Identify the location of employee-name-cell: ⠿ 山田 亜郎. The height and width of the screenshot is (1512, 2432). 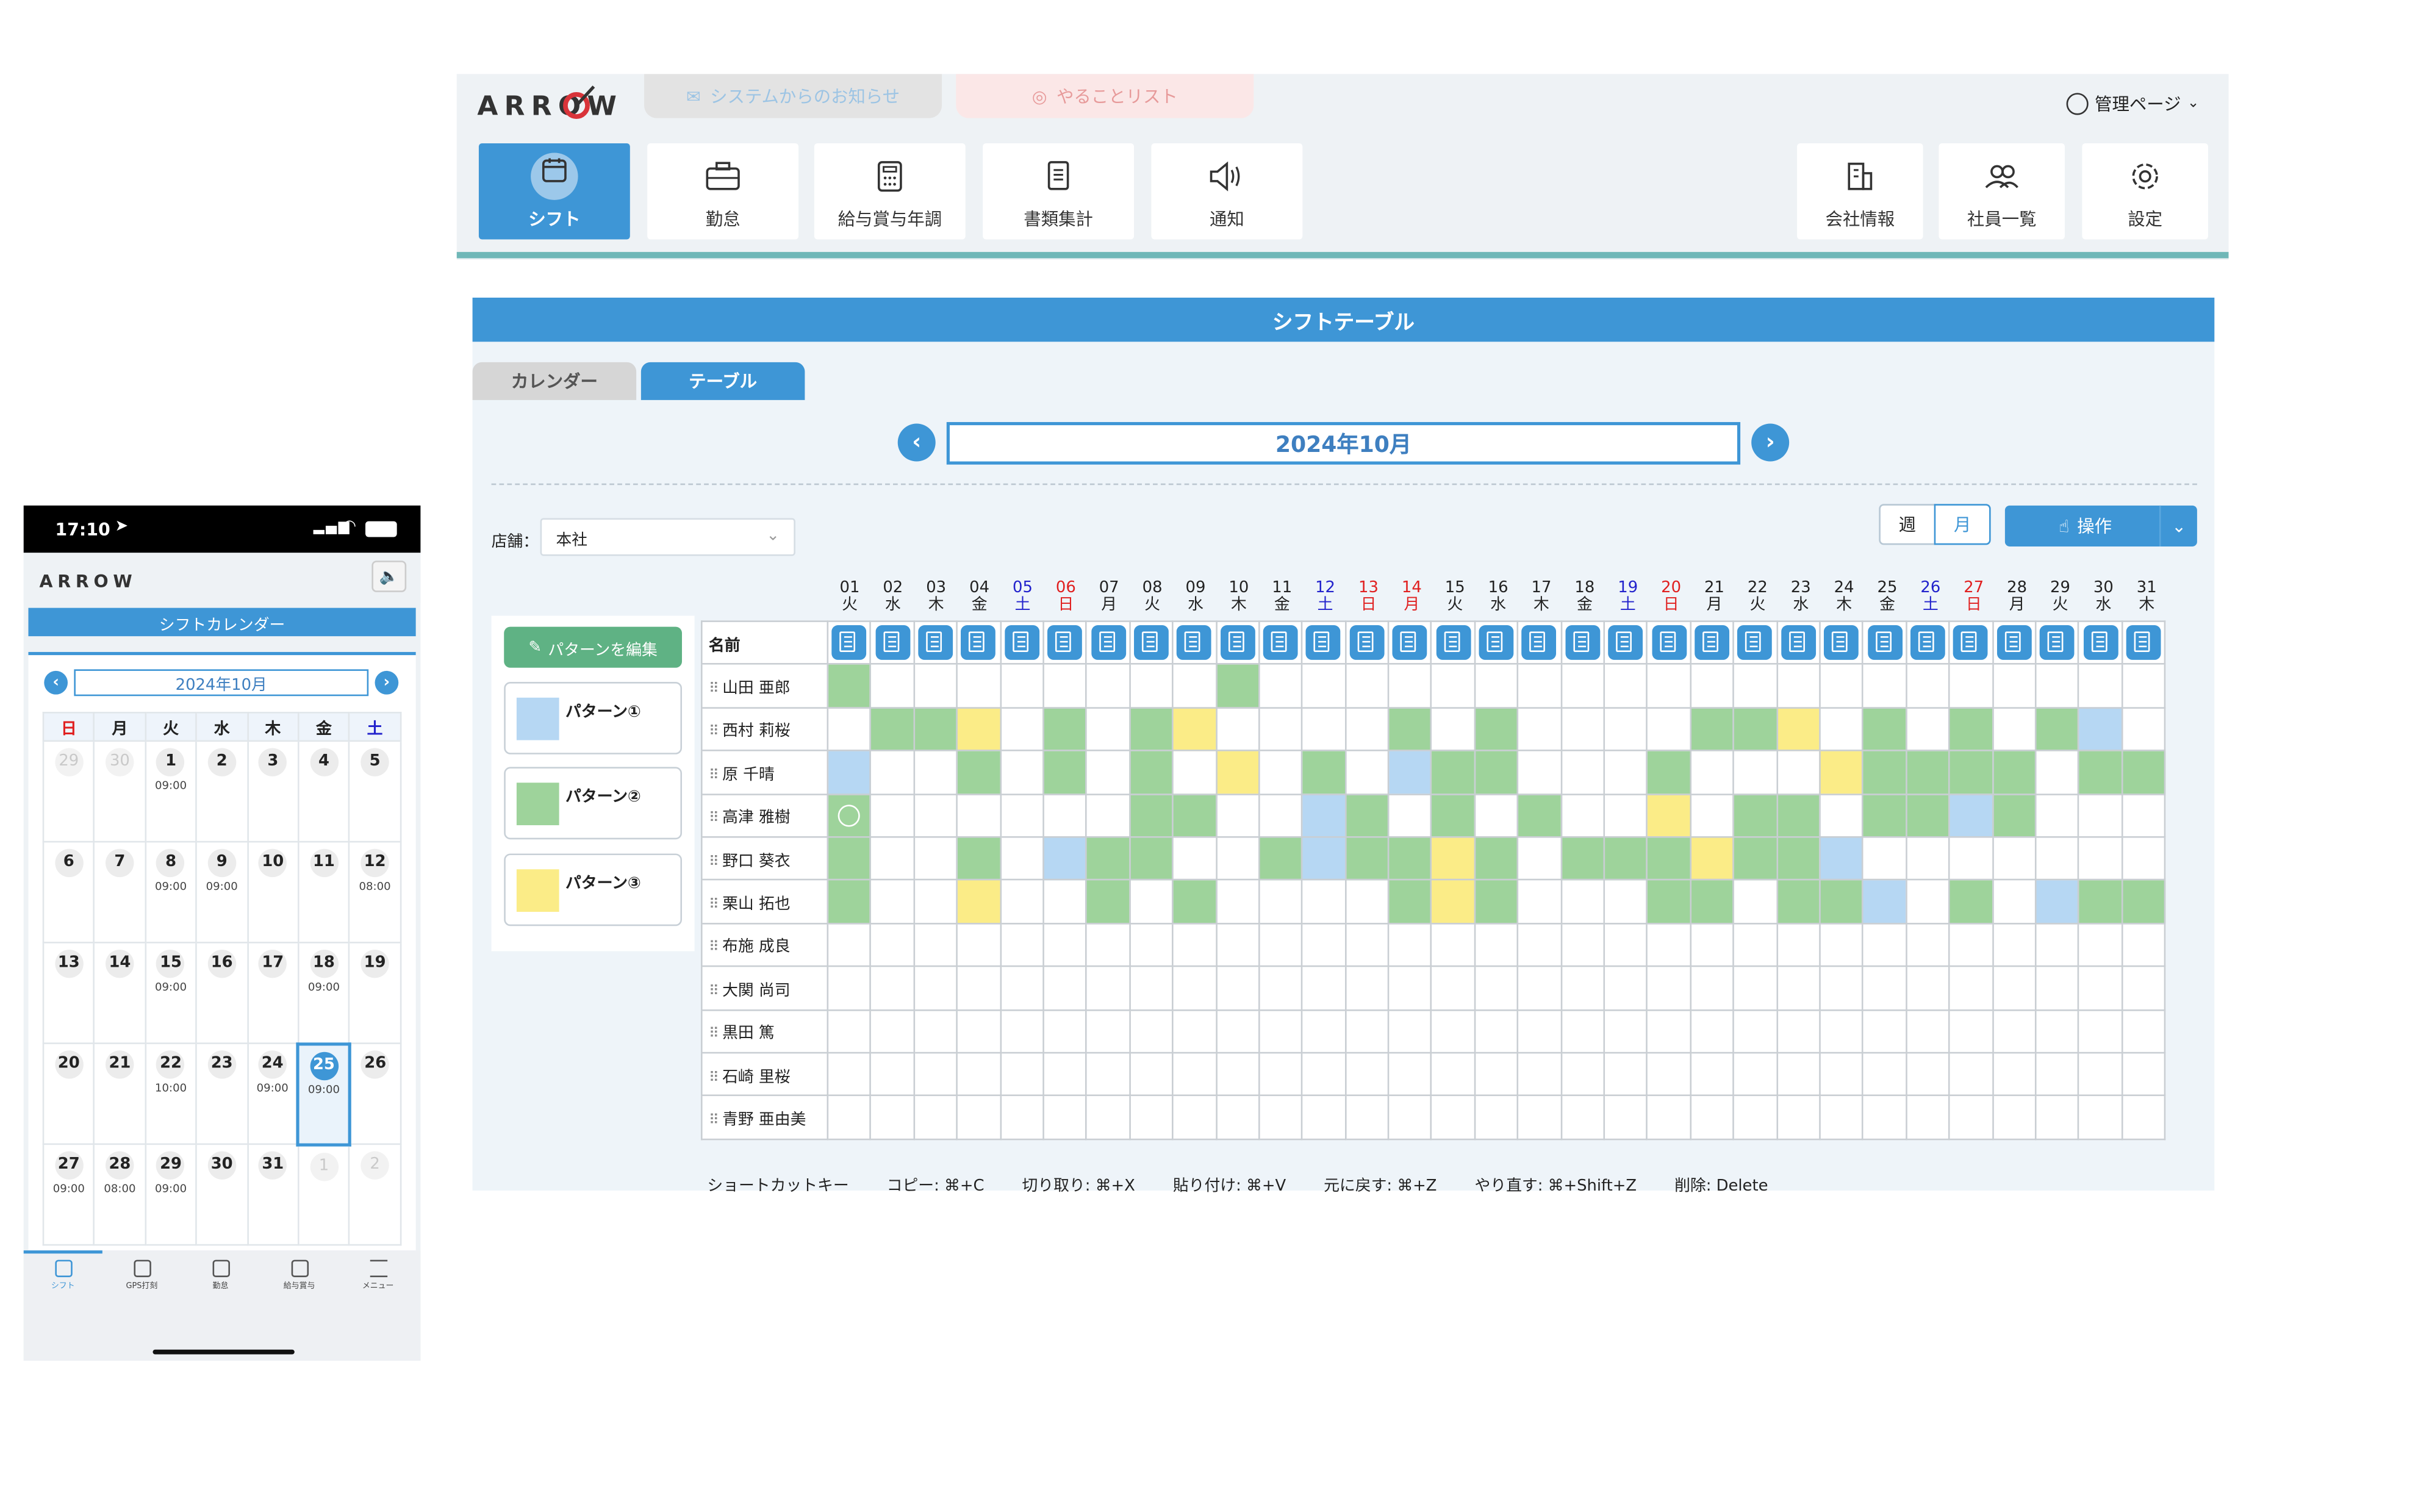
(764, 687).